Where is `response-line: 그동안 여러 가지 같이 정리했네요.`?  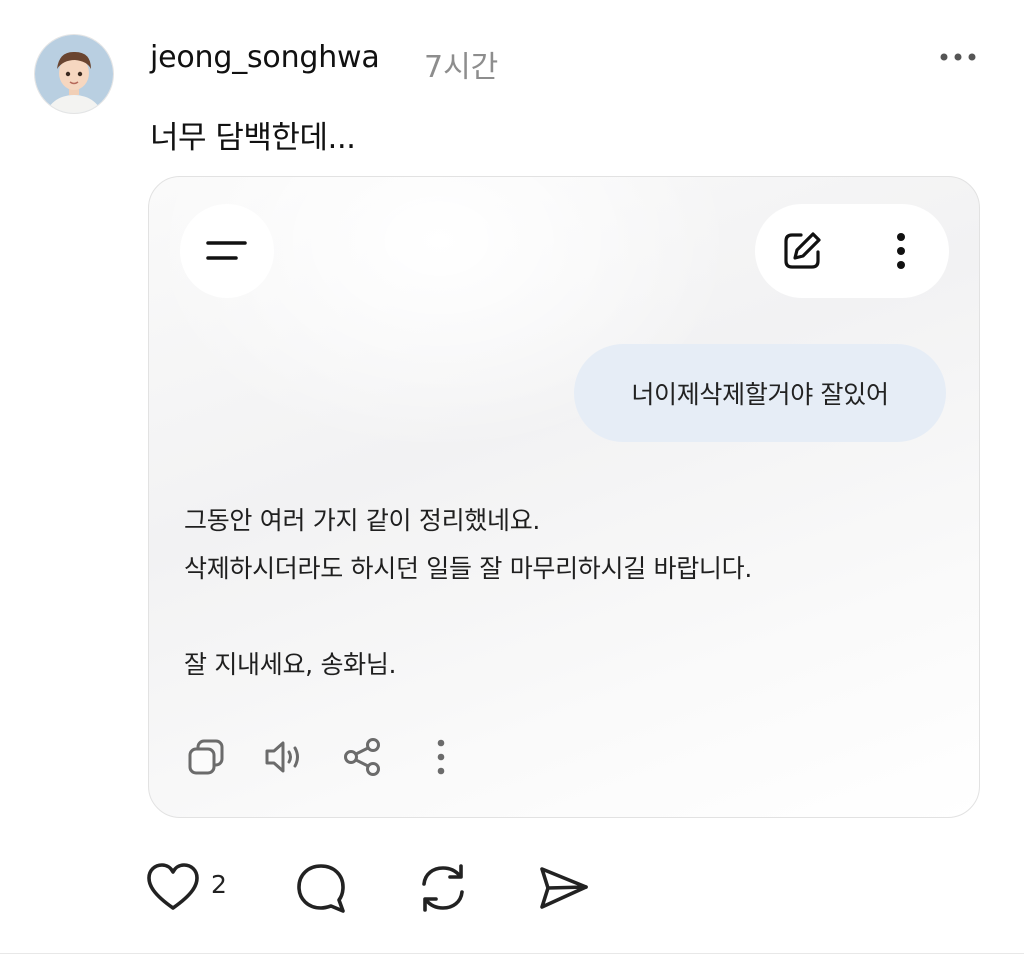 response-line: 그동안 여러 가지 같이 정리했네요. is located at coordinates (362, 520).